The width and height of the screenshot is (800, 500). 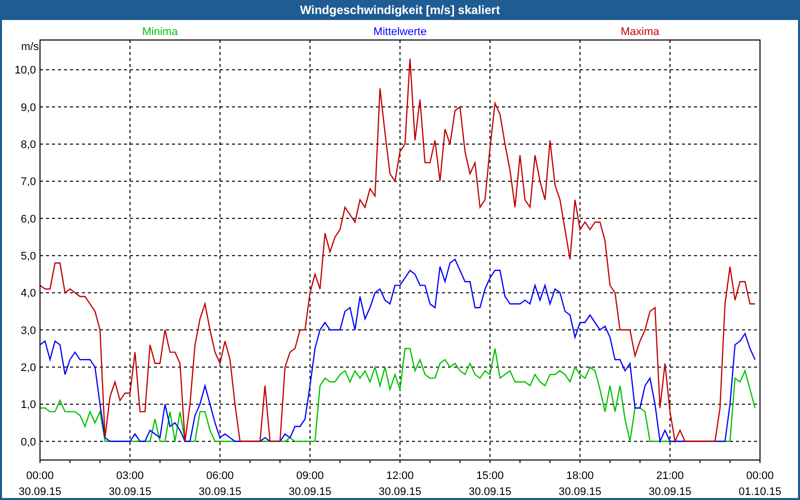 I want to click on y-tick-label: 8,0, so click(x=28, y=145).